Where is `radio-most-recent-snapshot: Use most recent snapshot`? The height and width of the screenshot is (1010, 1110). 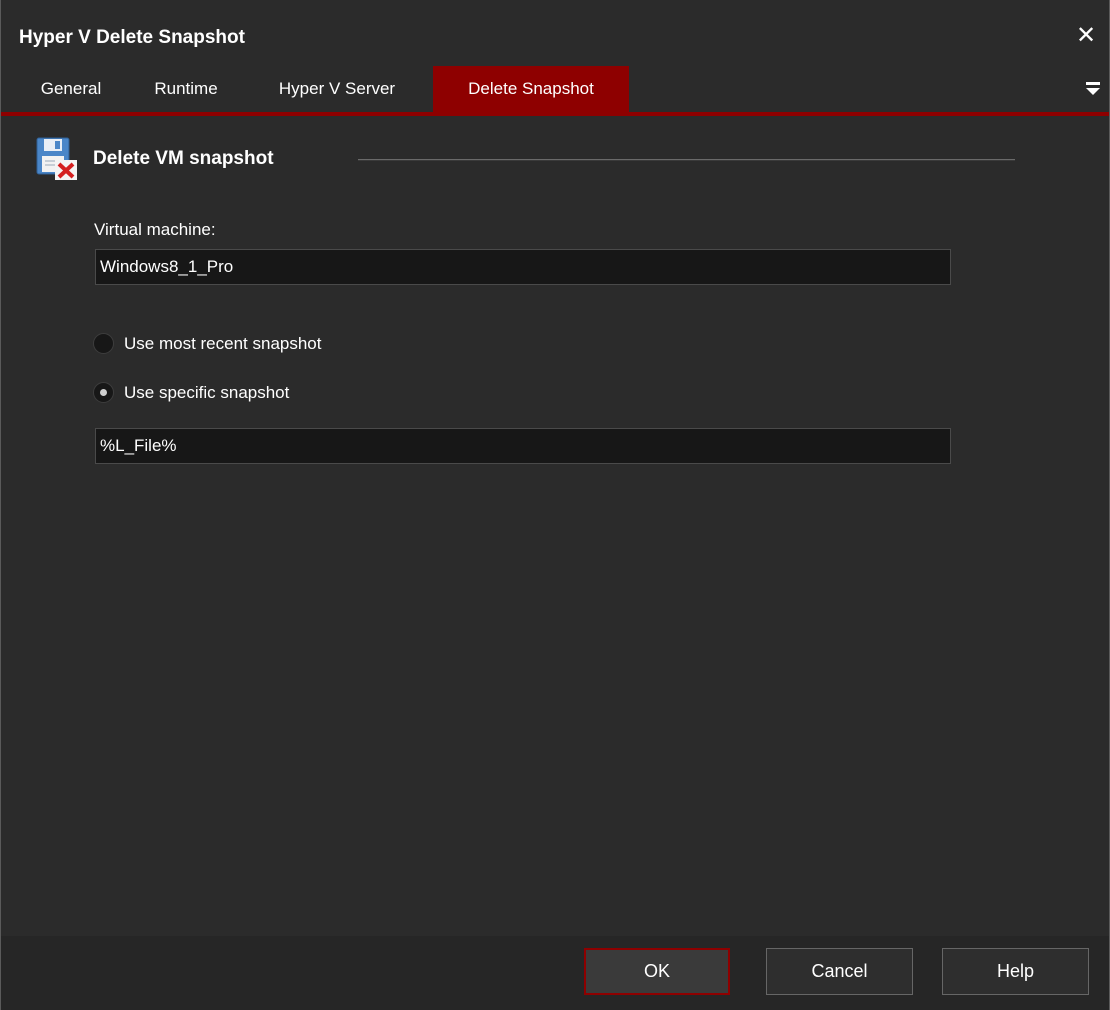
radio-most-recent-snapshot: Use most recent snapshot is located at coordinates (243, 344).